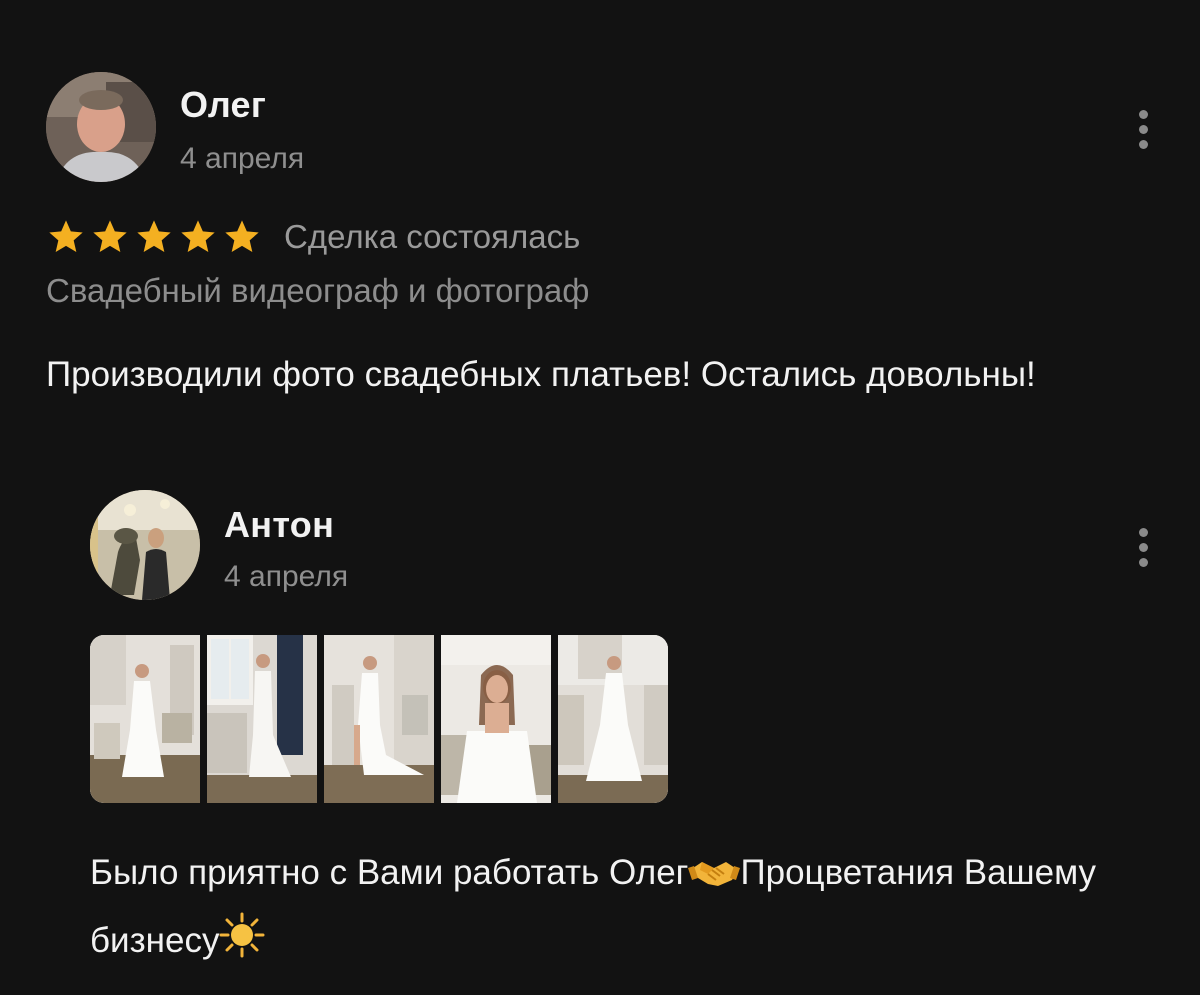  I want to click on star-rating, so click(154, 237).